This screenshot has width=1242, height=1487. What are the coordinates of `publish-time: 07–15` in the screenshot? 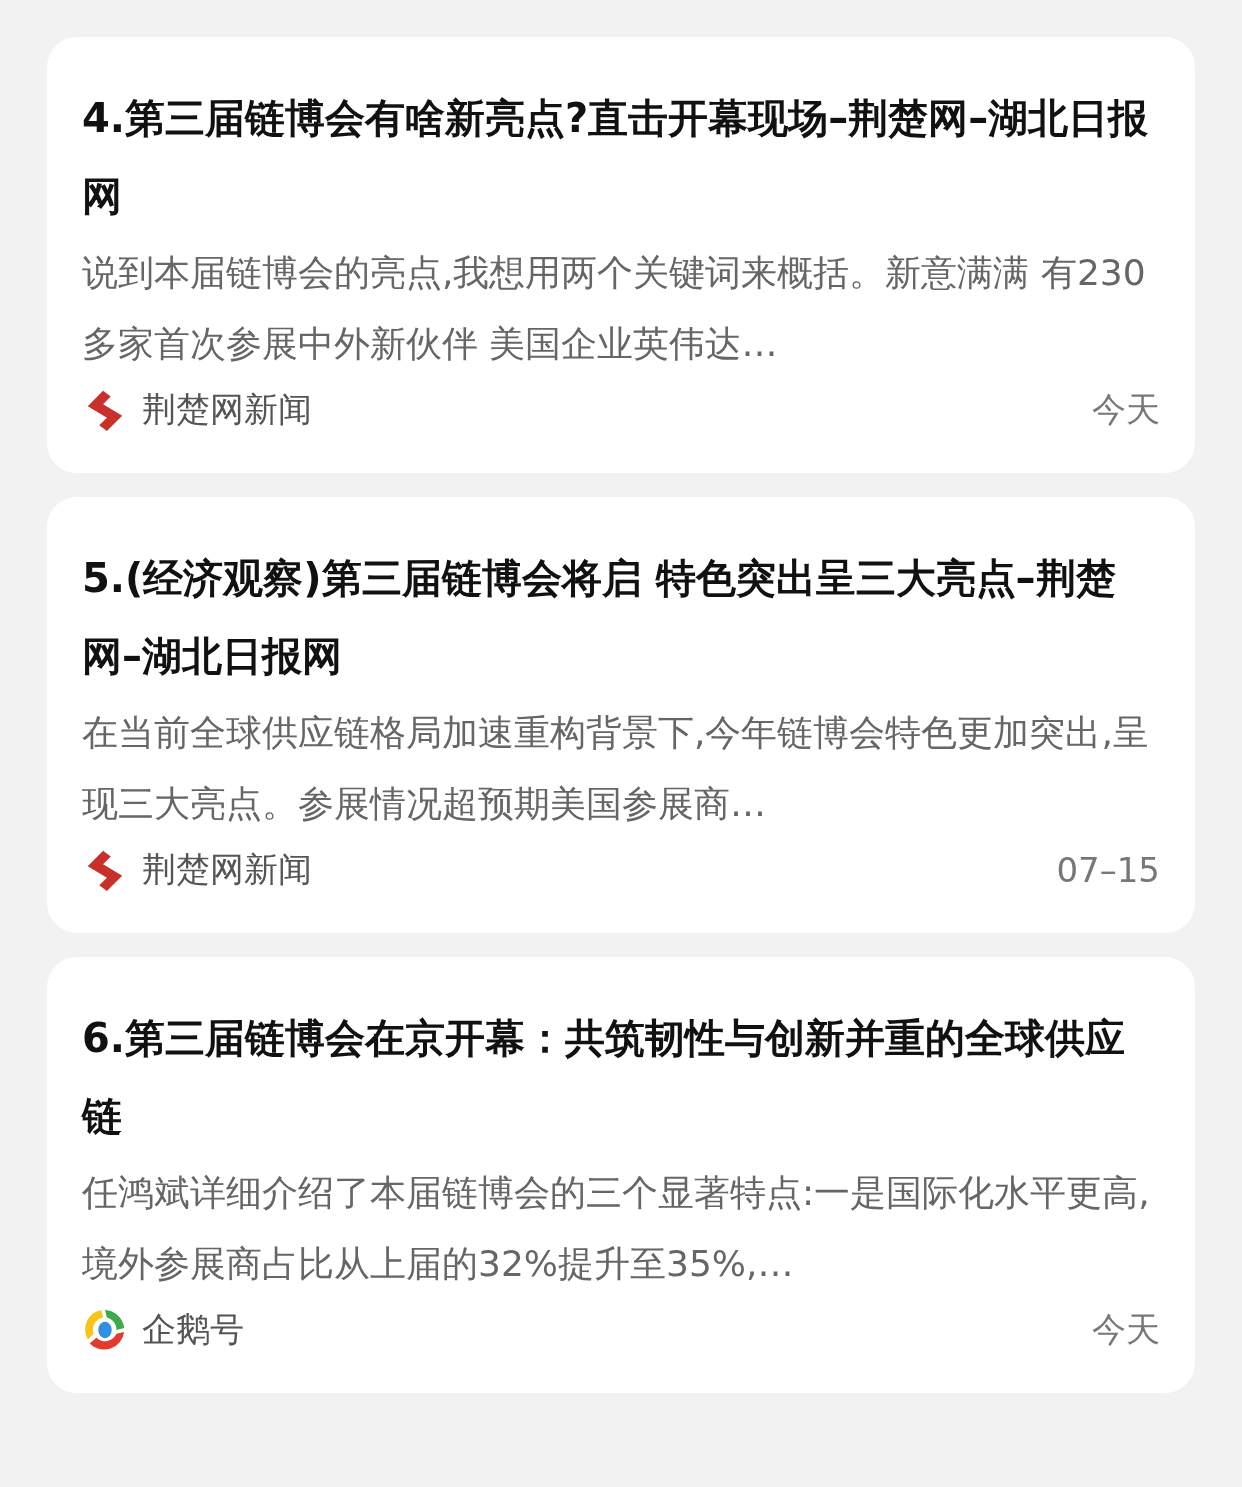 It's located at (1108, 870).